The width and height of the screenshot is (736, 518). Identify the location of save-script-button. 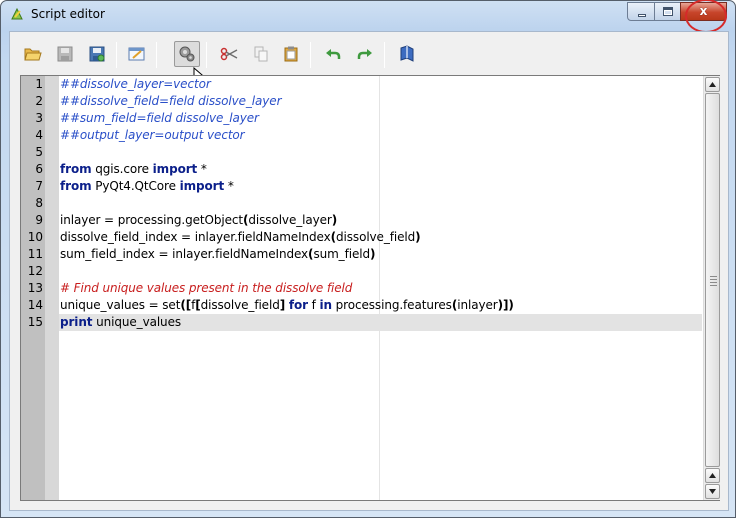
(65, 54).